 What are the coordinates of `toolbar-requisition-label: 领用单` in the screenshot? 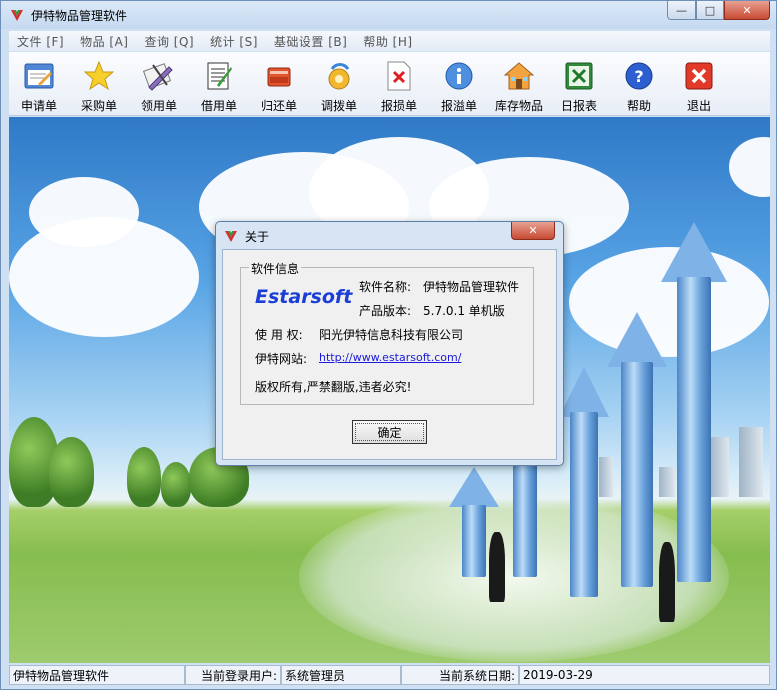 It's located at (158, 106).